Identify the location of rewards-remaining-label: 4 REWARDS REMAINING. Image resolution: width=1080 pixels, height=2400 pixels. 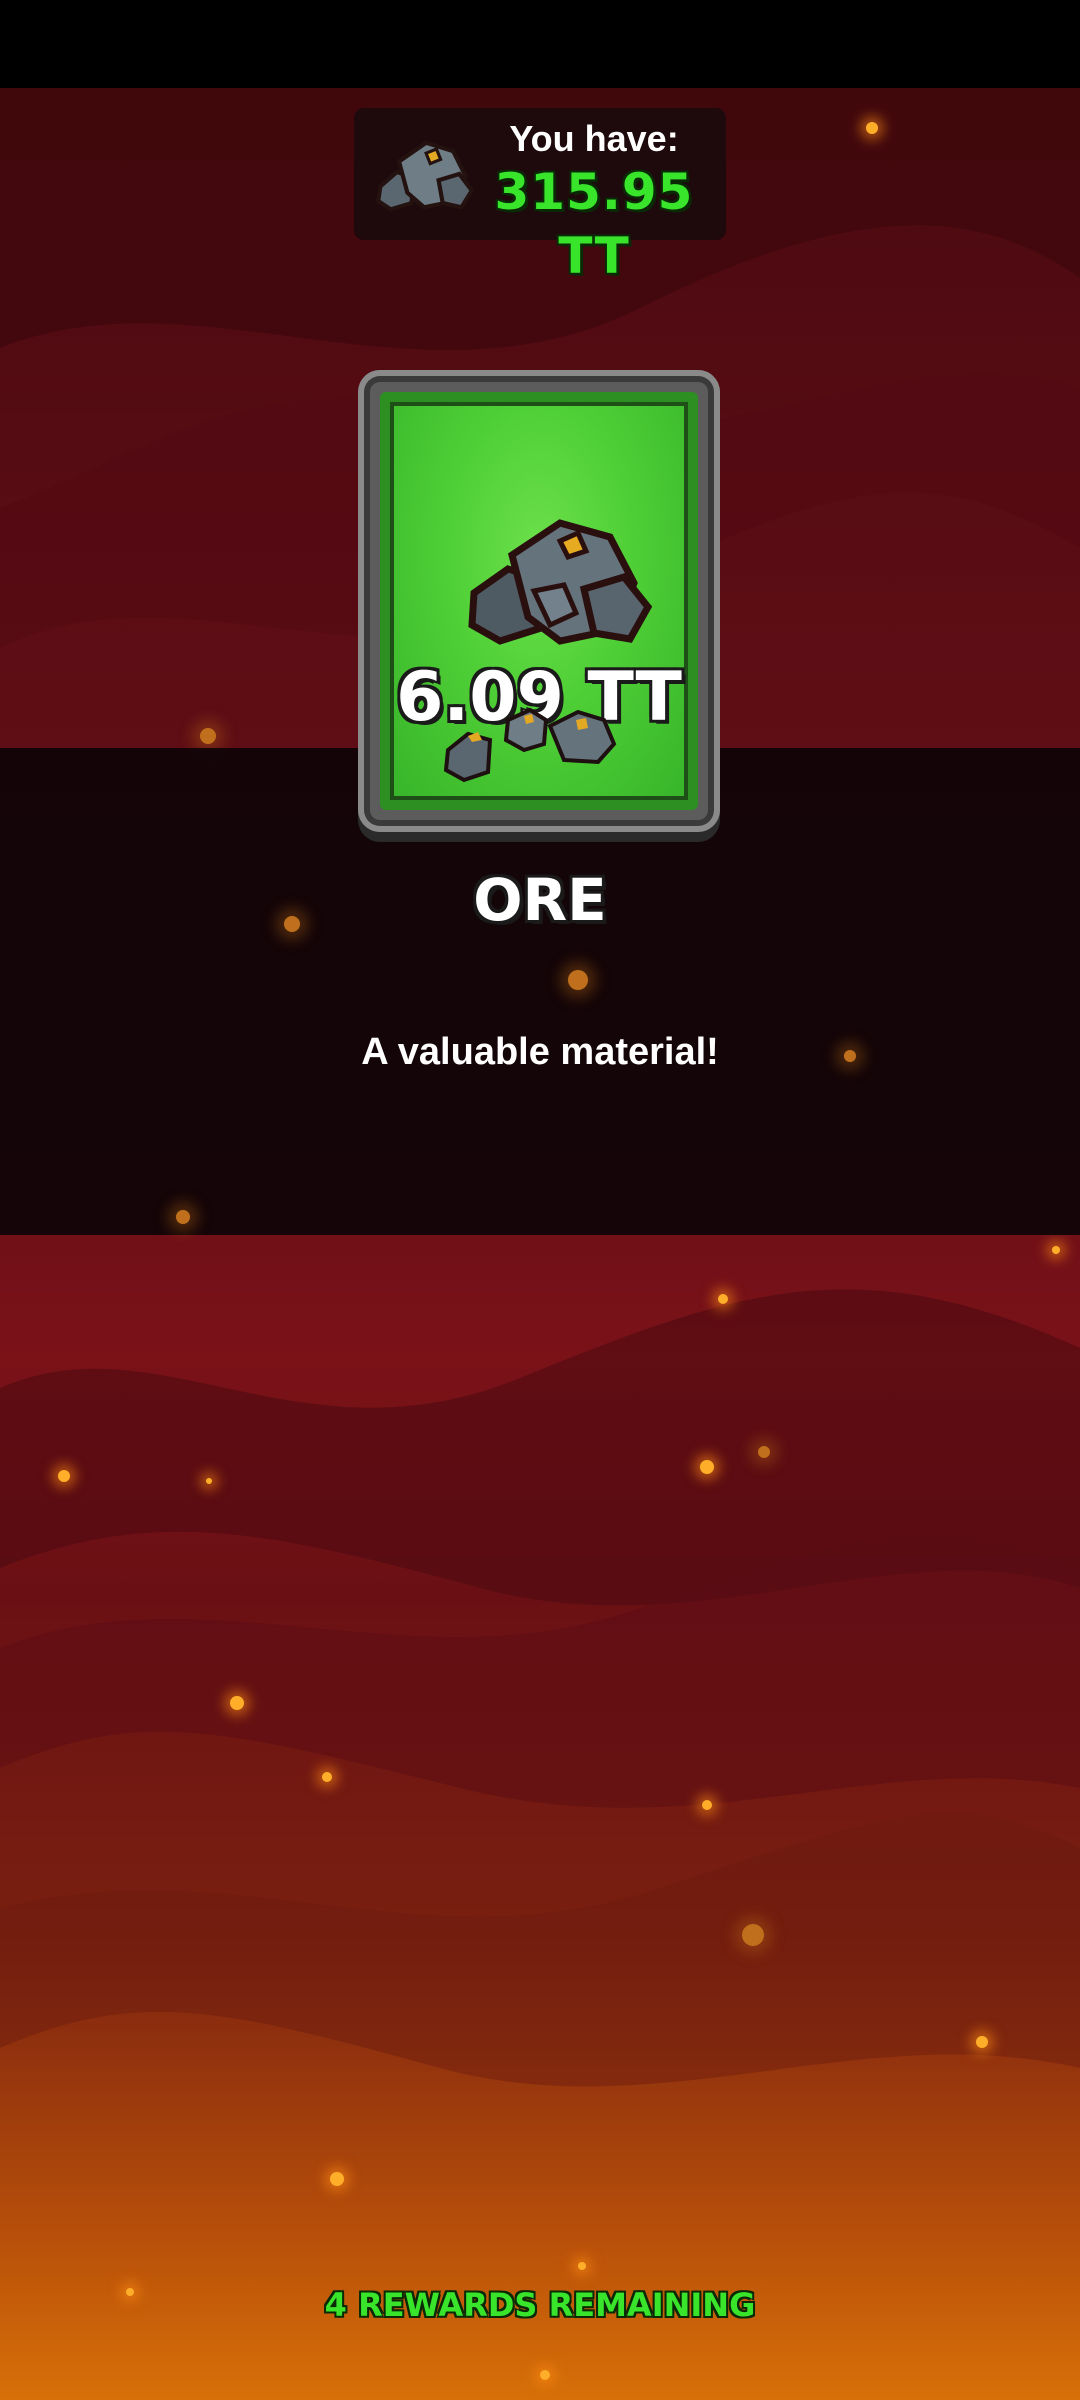
(540, 2305).